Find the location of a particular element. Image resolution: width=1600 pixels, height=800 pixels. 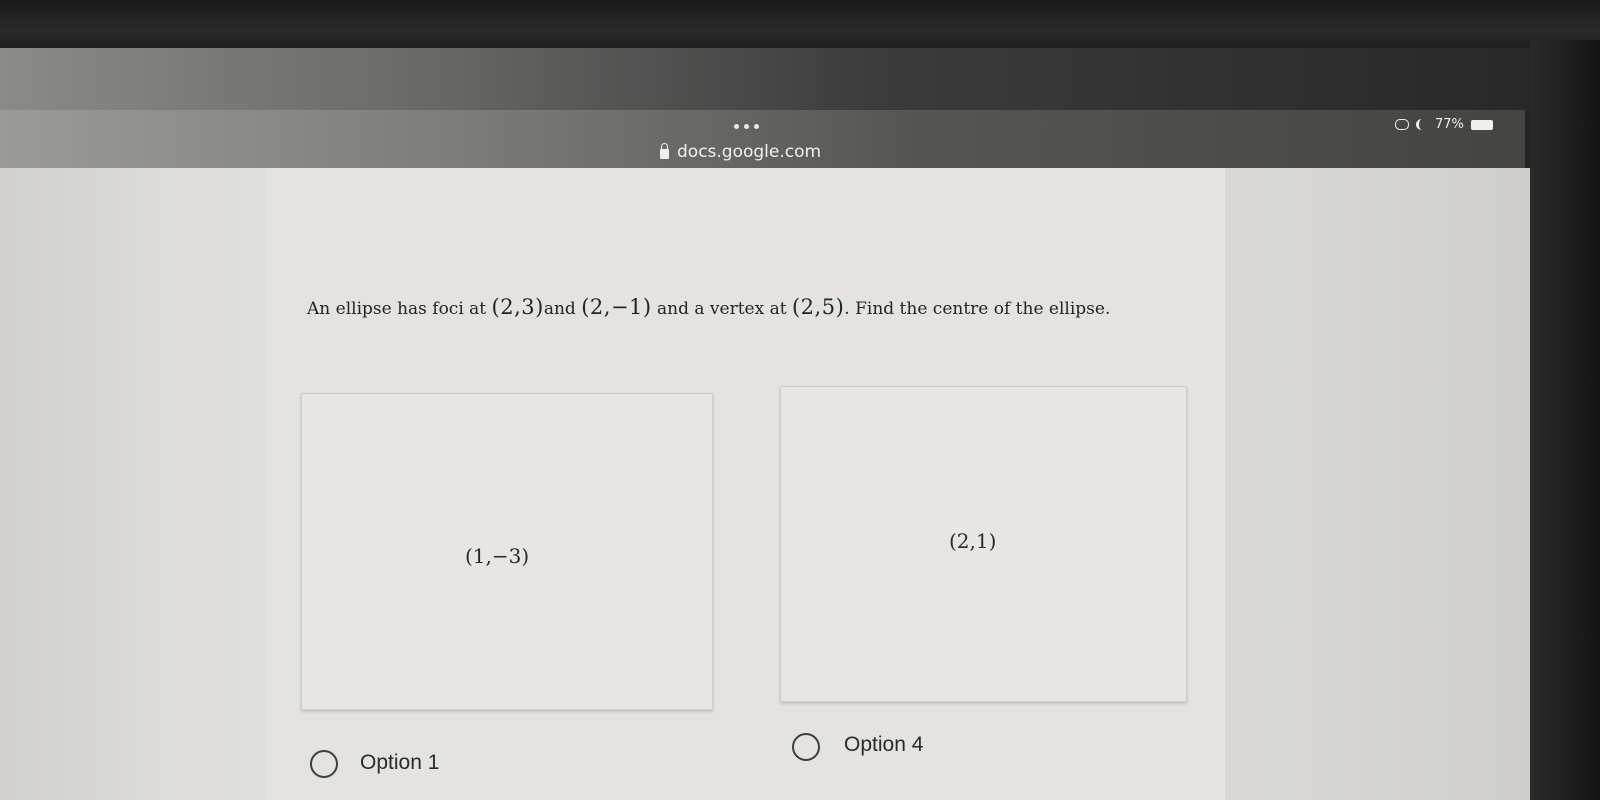

question-prefix: An ellipse has foci at is located at coordinates (397, 309).